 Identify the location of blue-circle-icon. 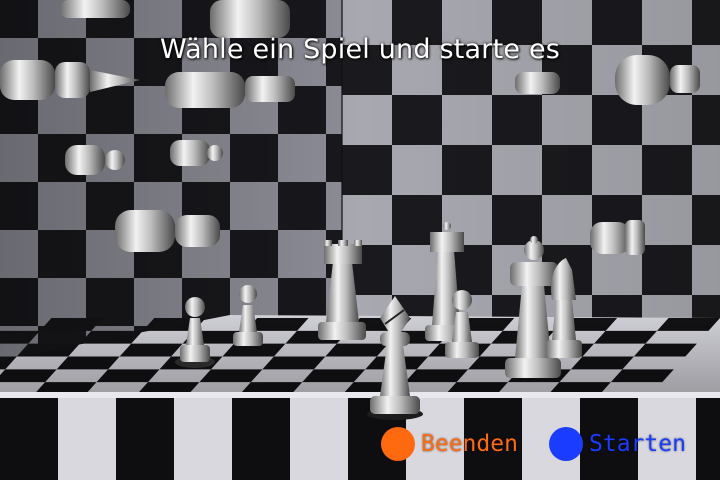
(566, 444).